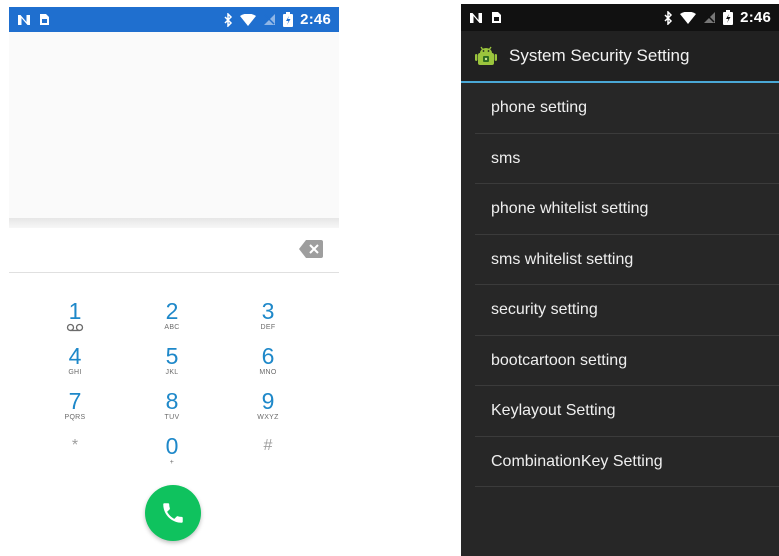 The width and height of the screenshot is (779, 556). I want to click on divider, so click(174, 223).